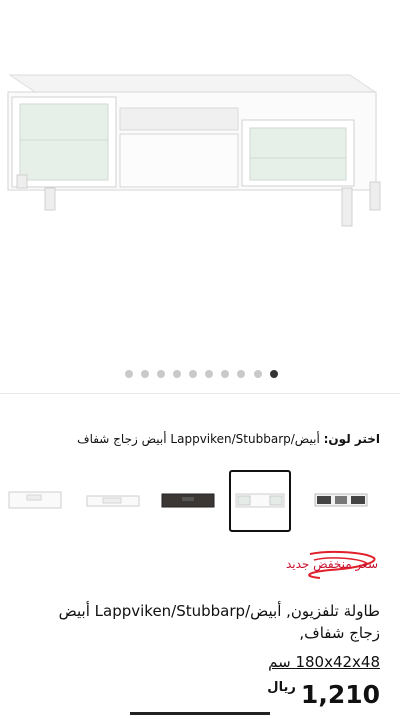  I want to click on price-underline, so click(200, 713).